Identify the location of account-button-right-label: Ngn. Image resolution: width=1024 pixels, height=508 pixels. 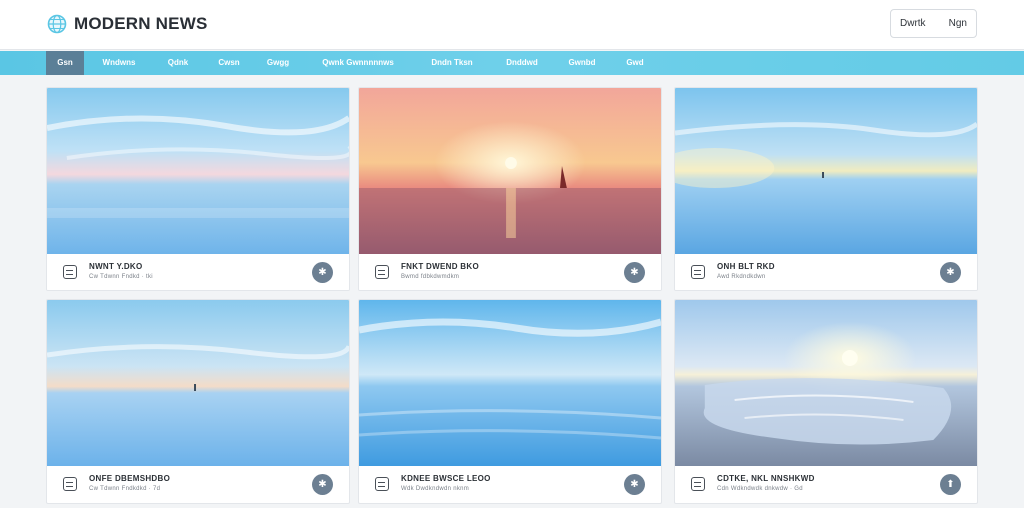
(957, 23).